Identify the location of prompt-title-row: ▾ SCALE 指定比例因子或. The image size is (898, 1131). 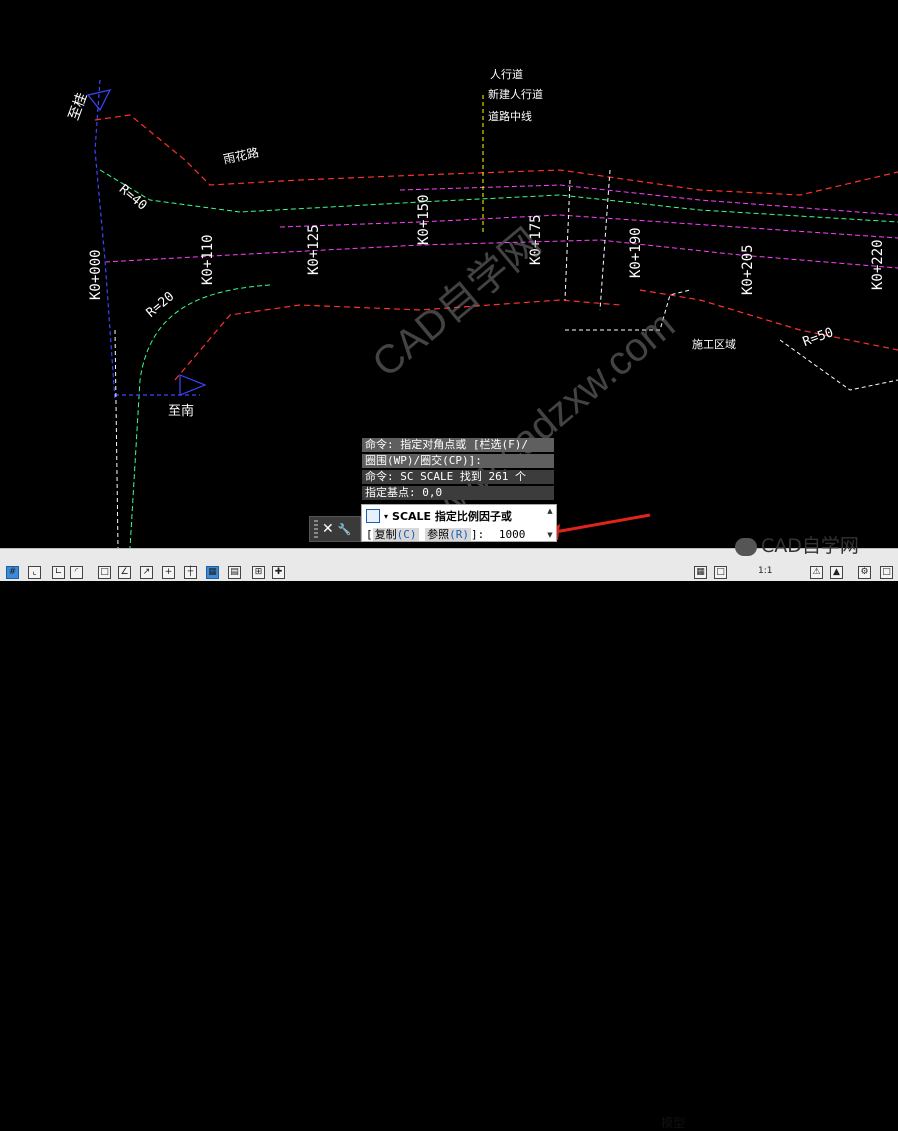
(439, 516).